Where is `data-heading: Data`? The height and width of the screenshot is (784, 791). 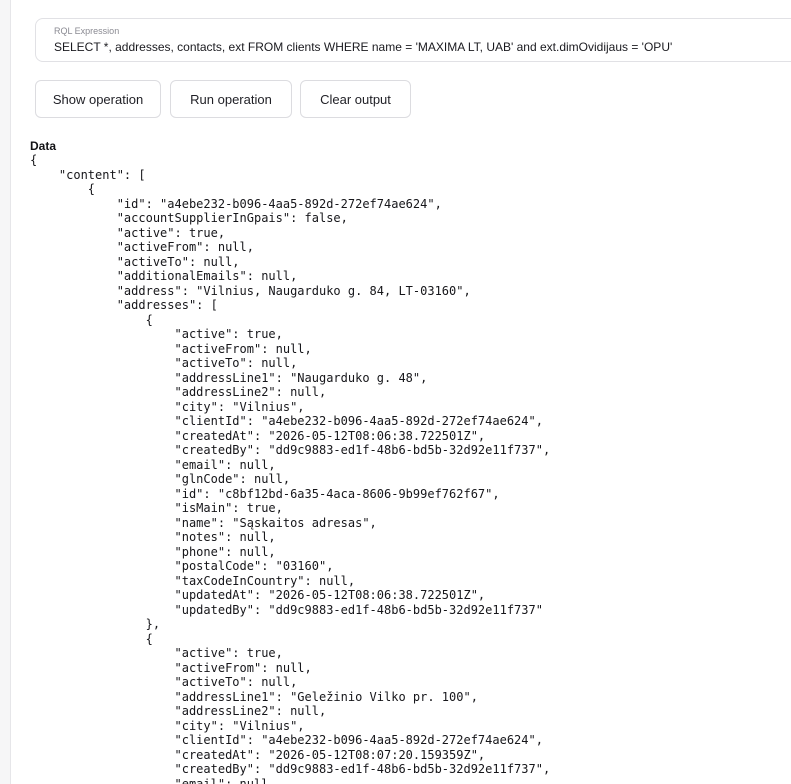
data-heading: Data is located at coordinates (43, 146).